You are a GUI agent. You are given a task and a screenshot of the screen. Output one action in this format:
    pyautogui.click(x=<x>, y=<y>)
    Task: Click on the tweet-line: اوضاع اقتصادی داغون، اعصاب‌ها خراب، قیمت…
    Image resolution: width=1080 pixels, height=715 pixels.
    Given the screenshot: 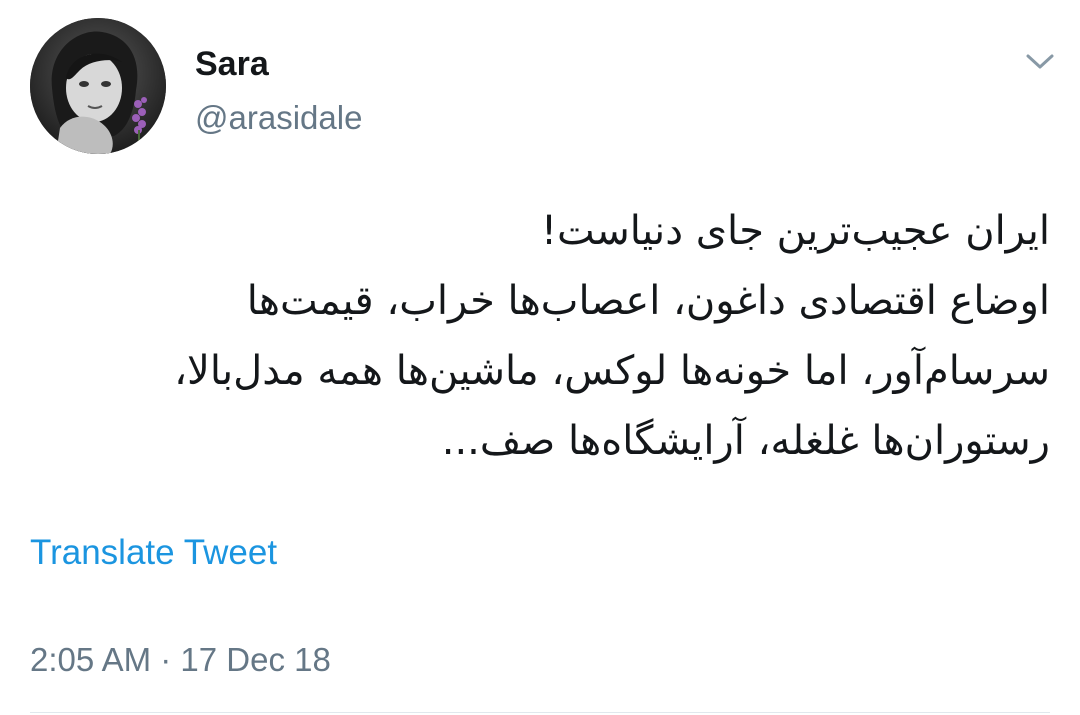 What is the action you would take?
    pyautogui.click(x=648, y=301)
    